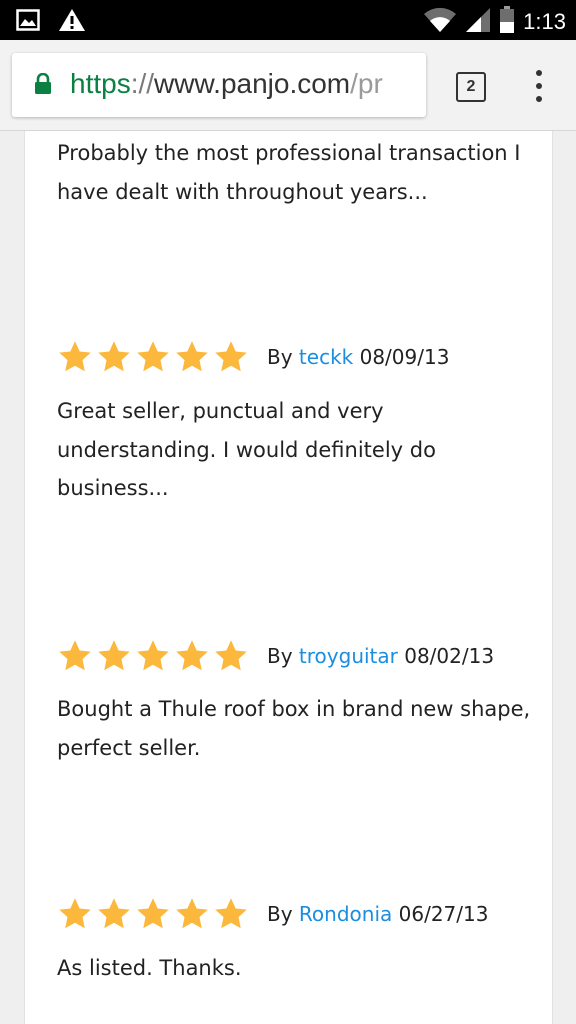  Describe the element at coordinates (358, 357) in the screenshot. I see `review-byline: By teckk 08/09/13` at that location.